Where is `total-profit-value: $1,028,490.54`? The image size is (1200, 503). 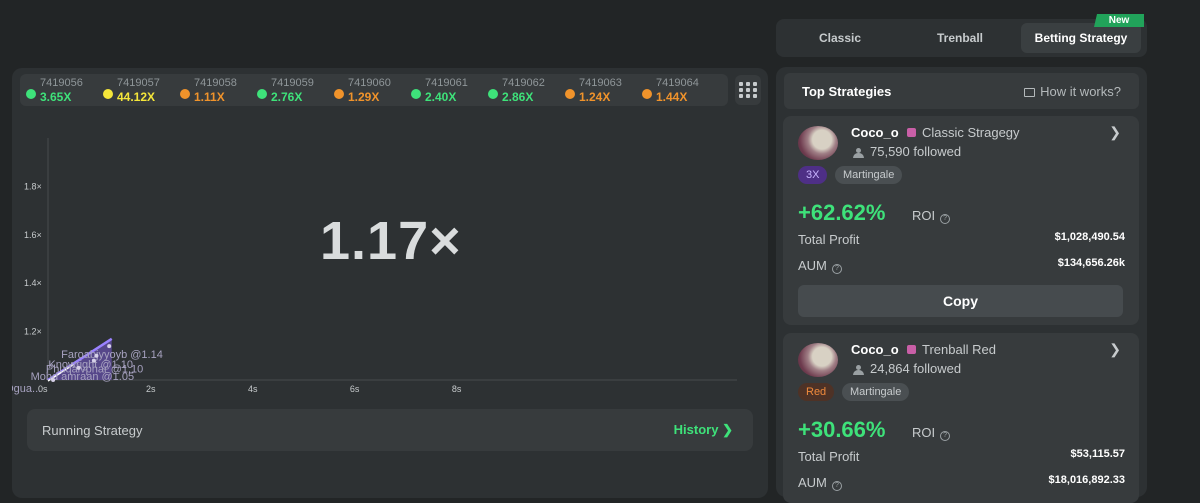
total-profit-value: $1,028,490.54 is located at coordinates (1089, 237).